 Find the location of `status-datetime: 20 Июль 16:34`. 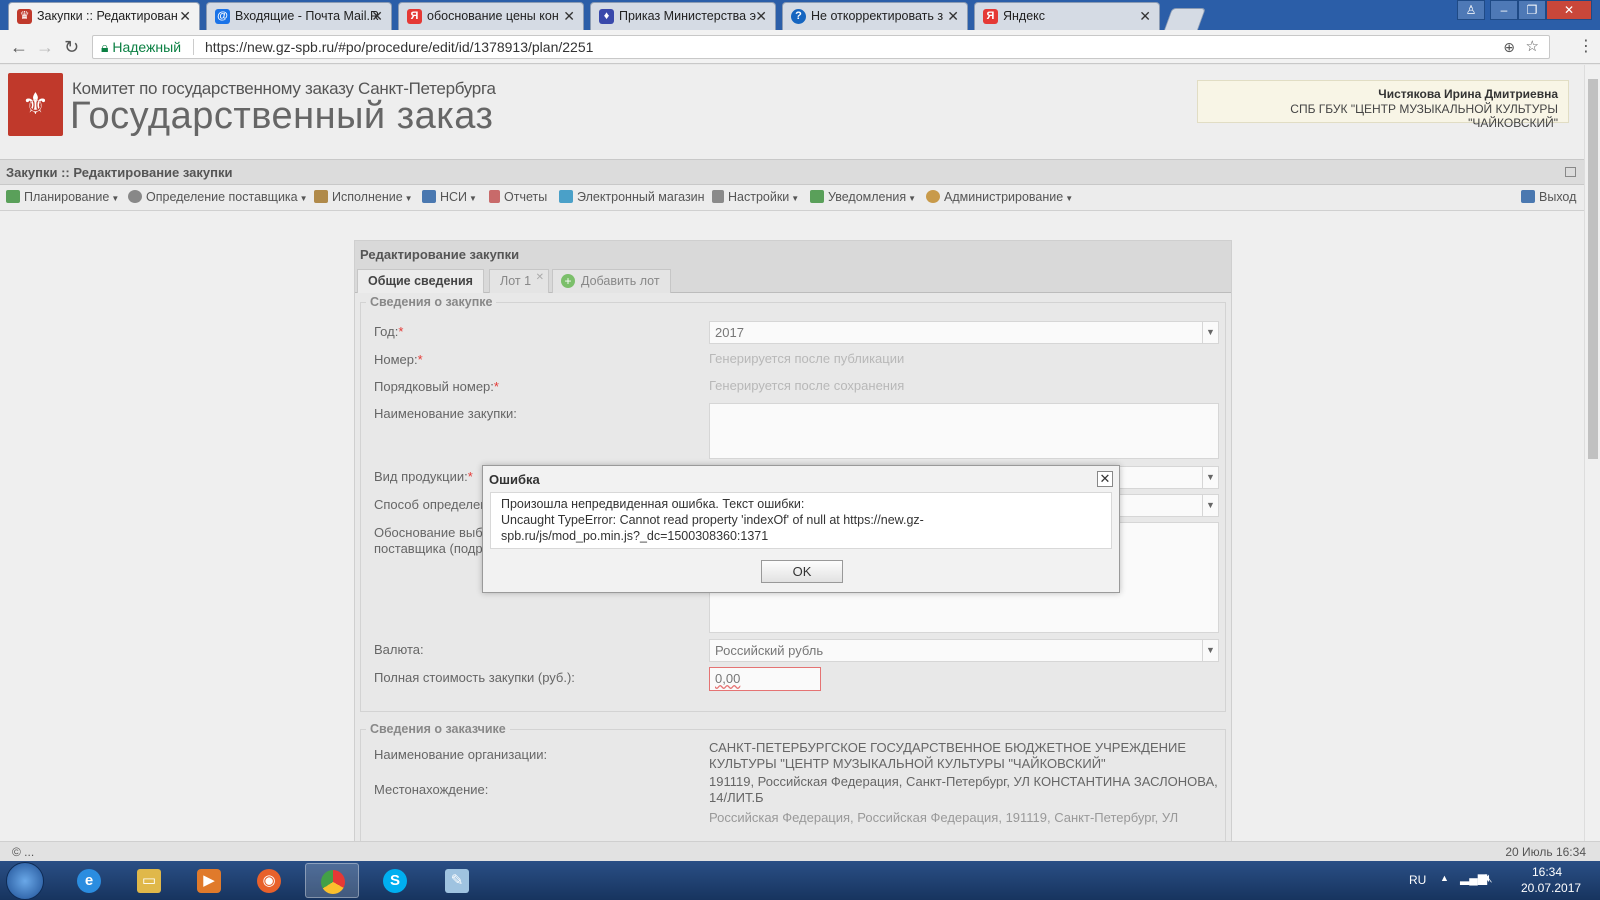

status-datetime: 20 Июль 16:34 is located at coordinates (1545, 852).